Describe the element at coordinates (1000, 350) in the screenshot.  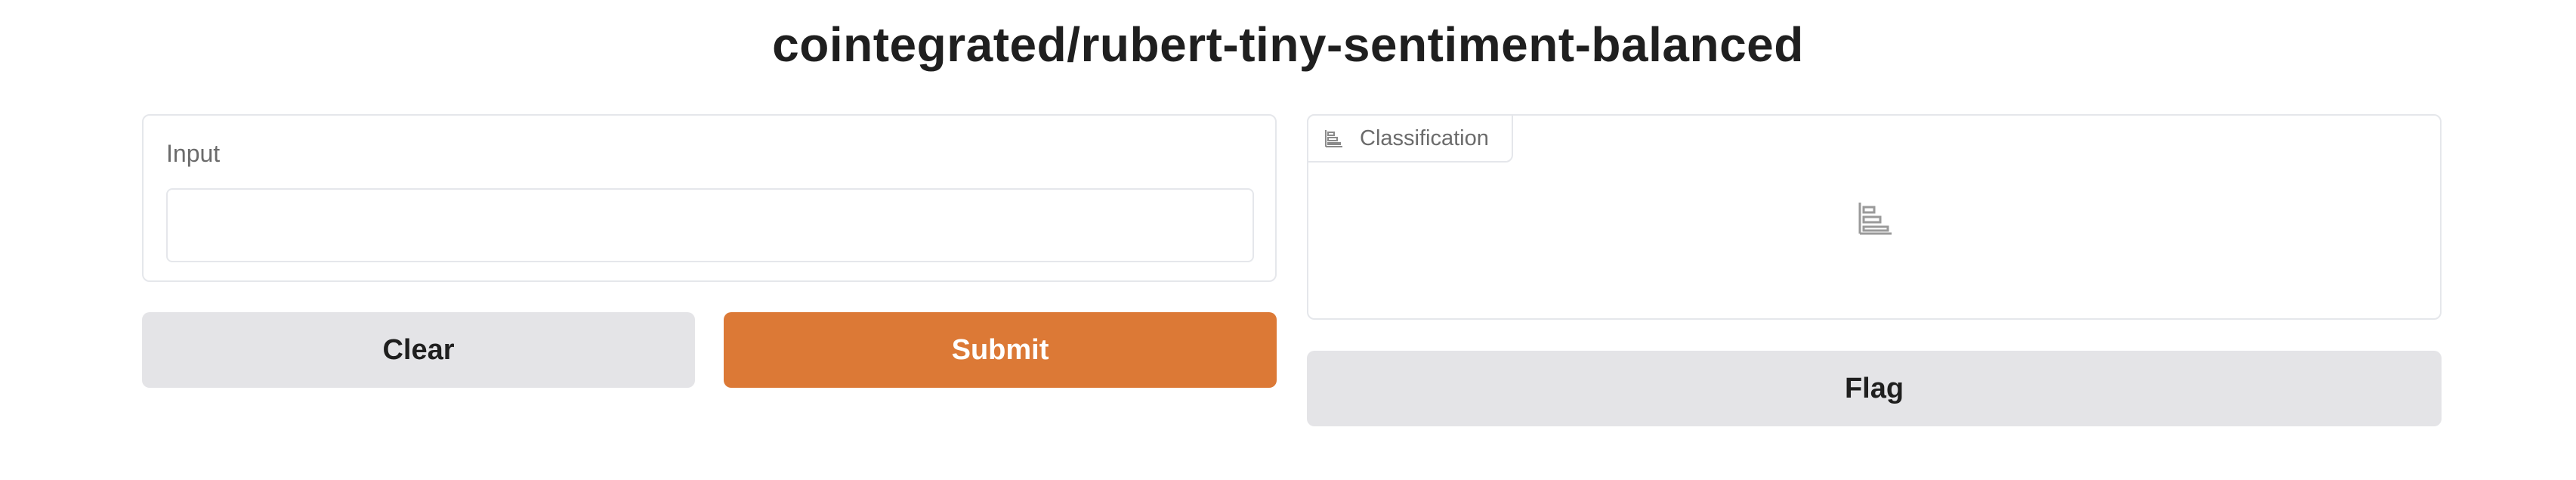
I see `submit-button: Submit` at that location.